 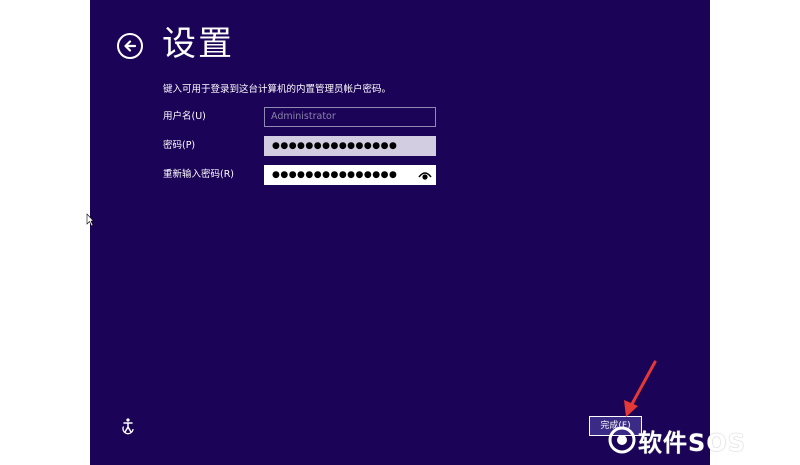 I want to click on password-field: ●●●●●●●●●●●●●●●, so click(x=350, y=146).